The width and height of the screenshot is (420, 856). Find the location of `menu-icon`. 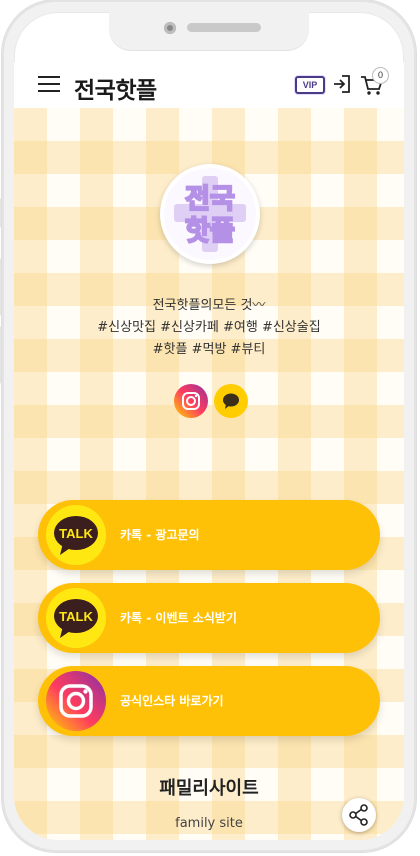

menu-icon is located at coordinates (49, 84).